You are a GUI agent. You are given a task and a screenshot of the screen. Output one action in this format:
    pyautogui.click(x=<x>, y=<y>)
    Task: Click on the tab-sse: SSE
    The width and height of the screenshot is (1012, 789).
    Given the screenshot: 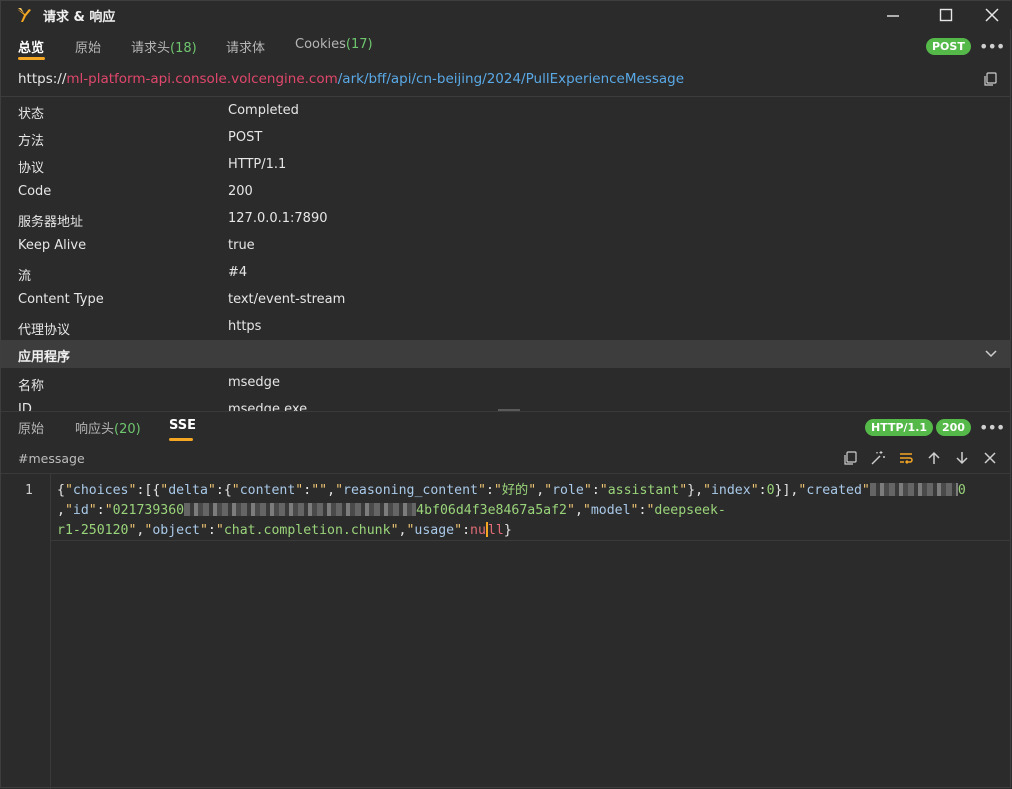 What is the action you would take?
    pyautogui.click(x=182, y=425)
    